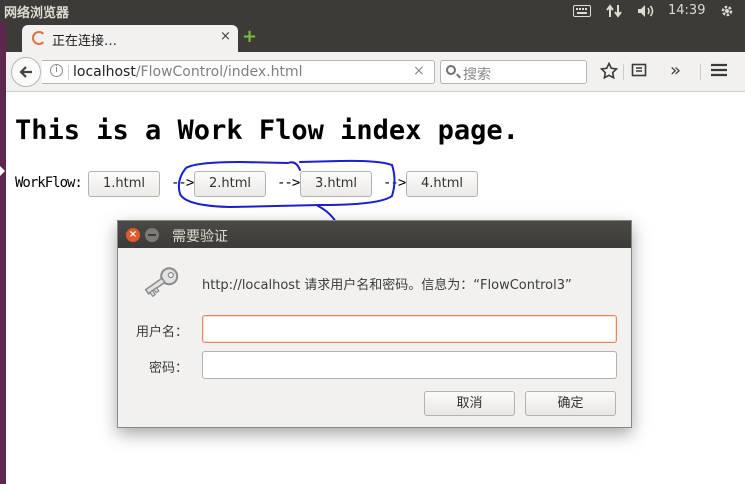 This screenshot has height=484, width=745. Describe the element at coordinates (133, 235) in the screenshot. I see `dialog-close-icon: ×` at that location.